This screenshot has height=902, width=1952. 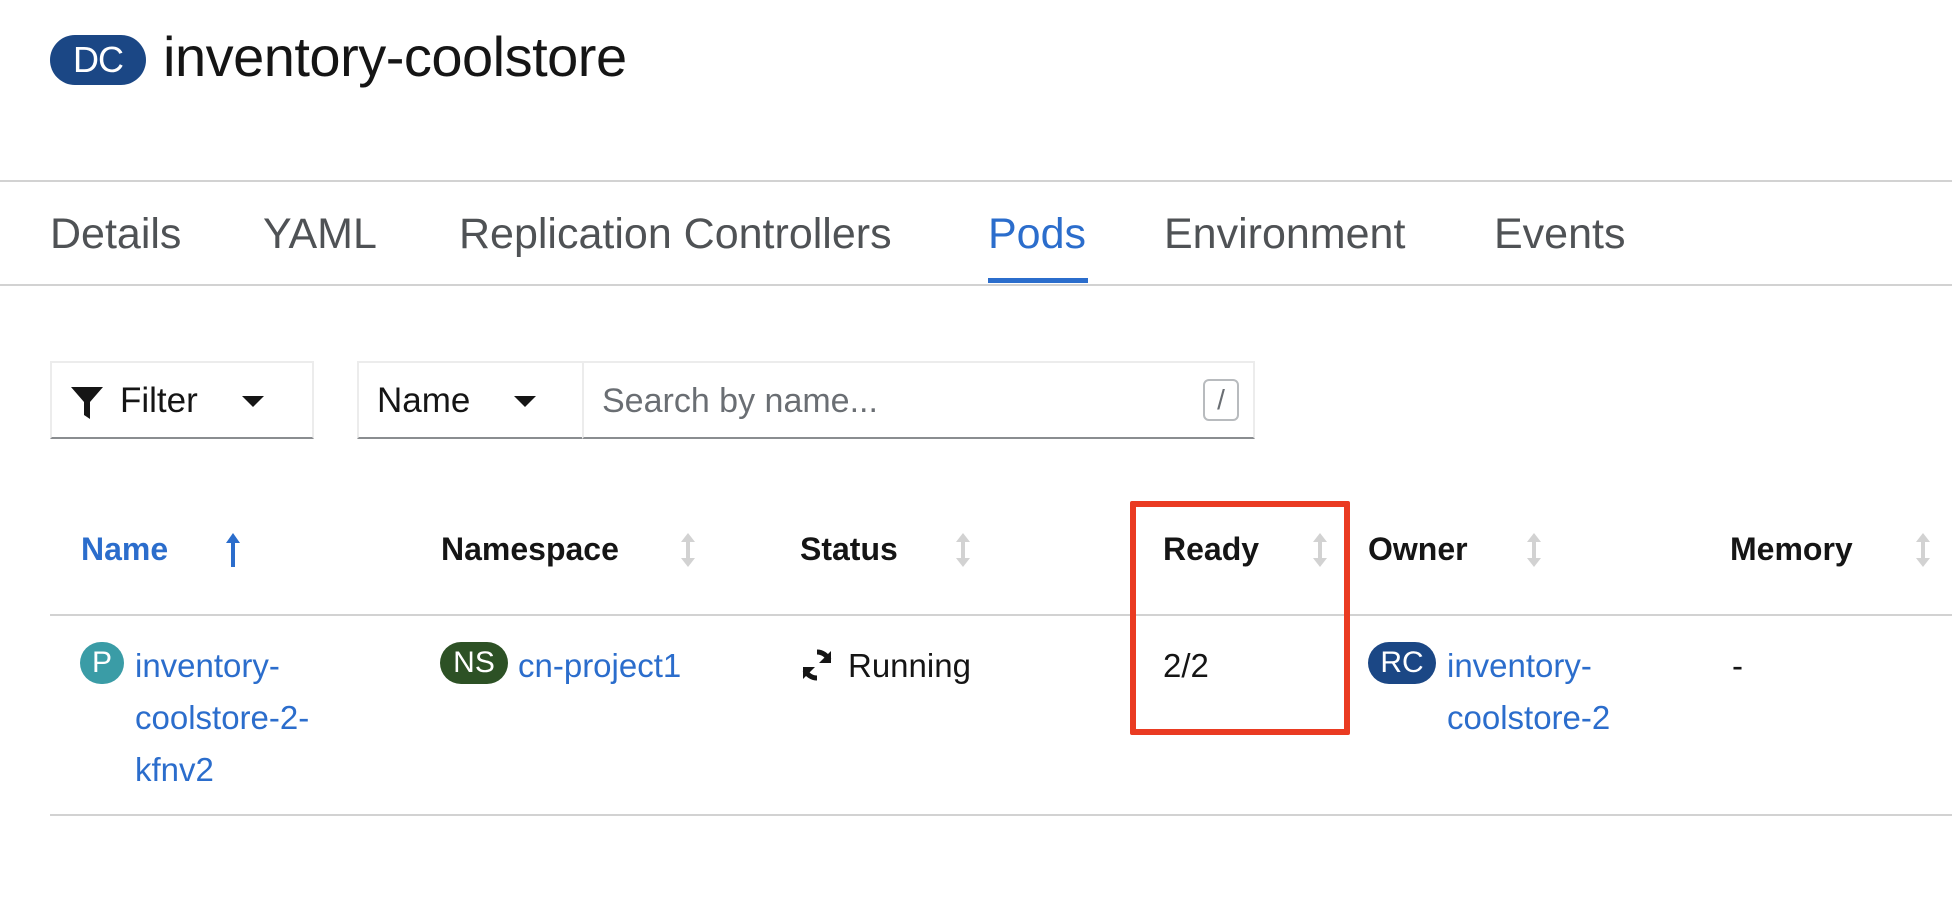 I want to click on pod-badge: P, so click(x=102, y=663).